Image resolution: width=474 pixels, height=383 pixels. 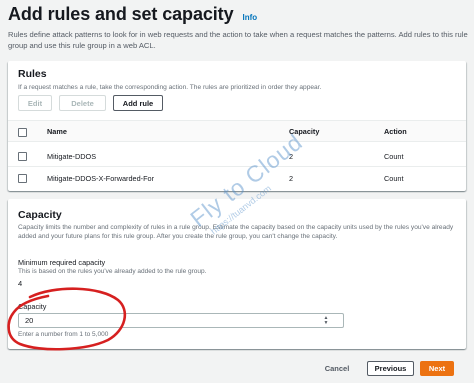 What do you see at coordinates (121, 14) in the screenshot?
I see `page-title: Add rules and set capacity` at bounding box center [121, 14].